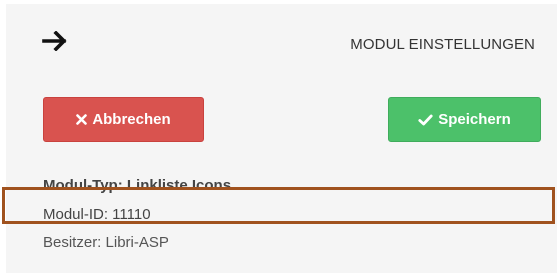 The height and width of the screenshot is (273, 557). What do you see at coordinates (82, 119) in the screenshot?
I see `times-icon` at bounding box center [82, 119].